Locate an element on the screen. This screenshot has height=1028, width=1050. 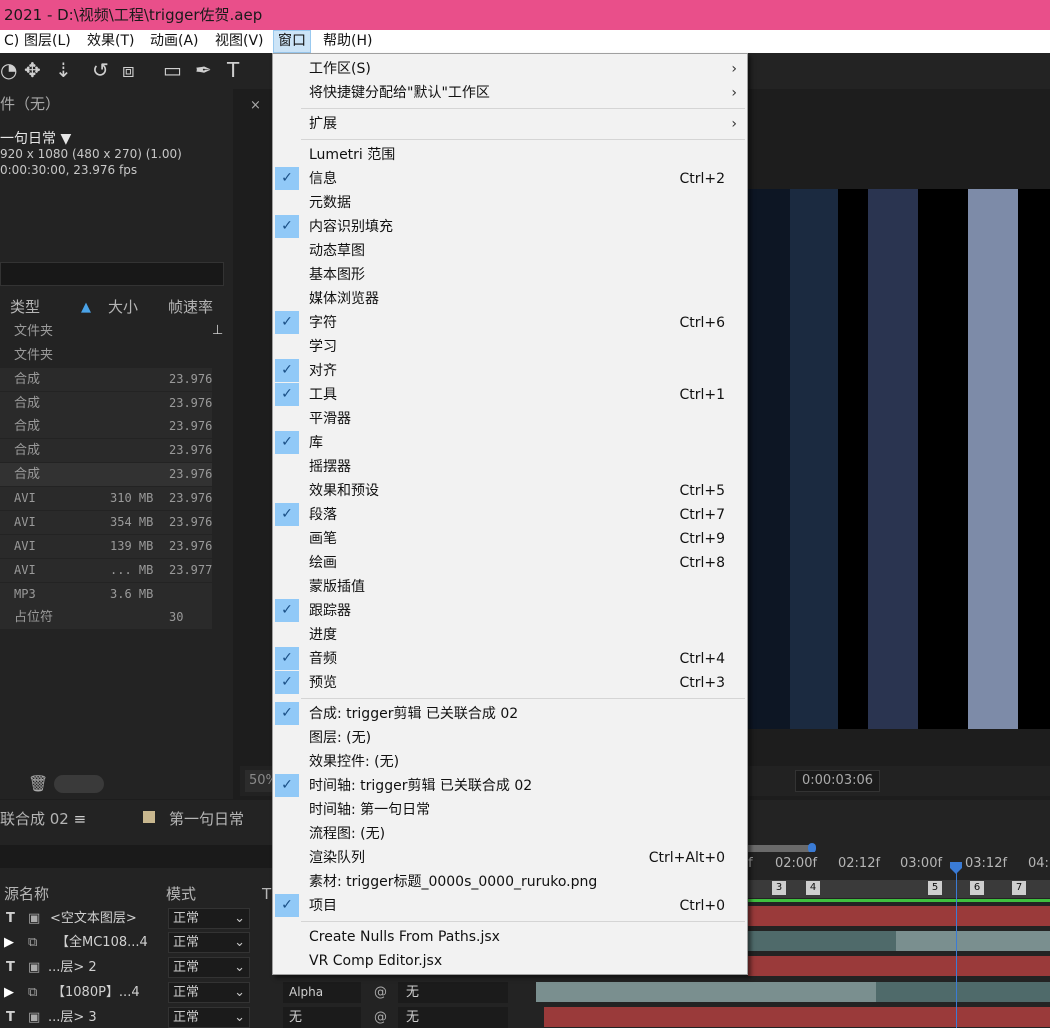
rectangle-tool-icon: ▭ is located at coordinates (172, 70).